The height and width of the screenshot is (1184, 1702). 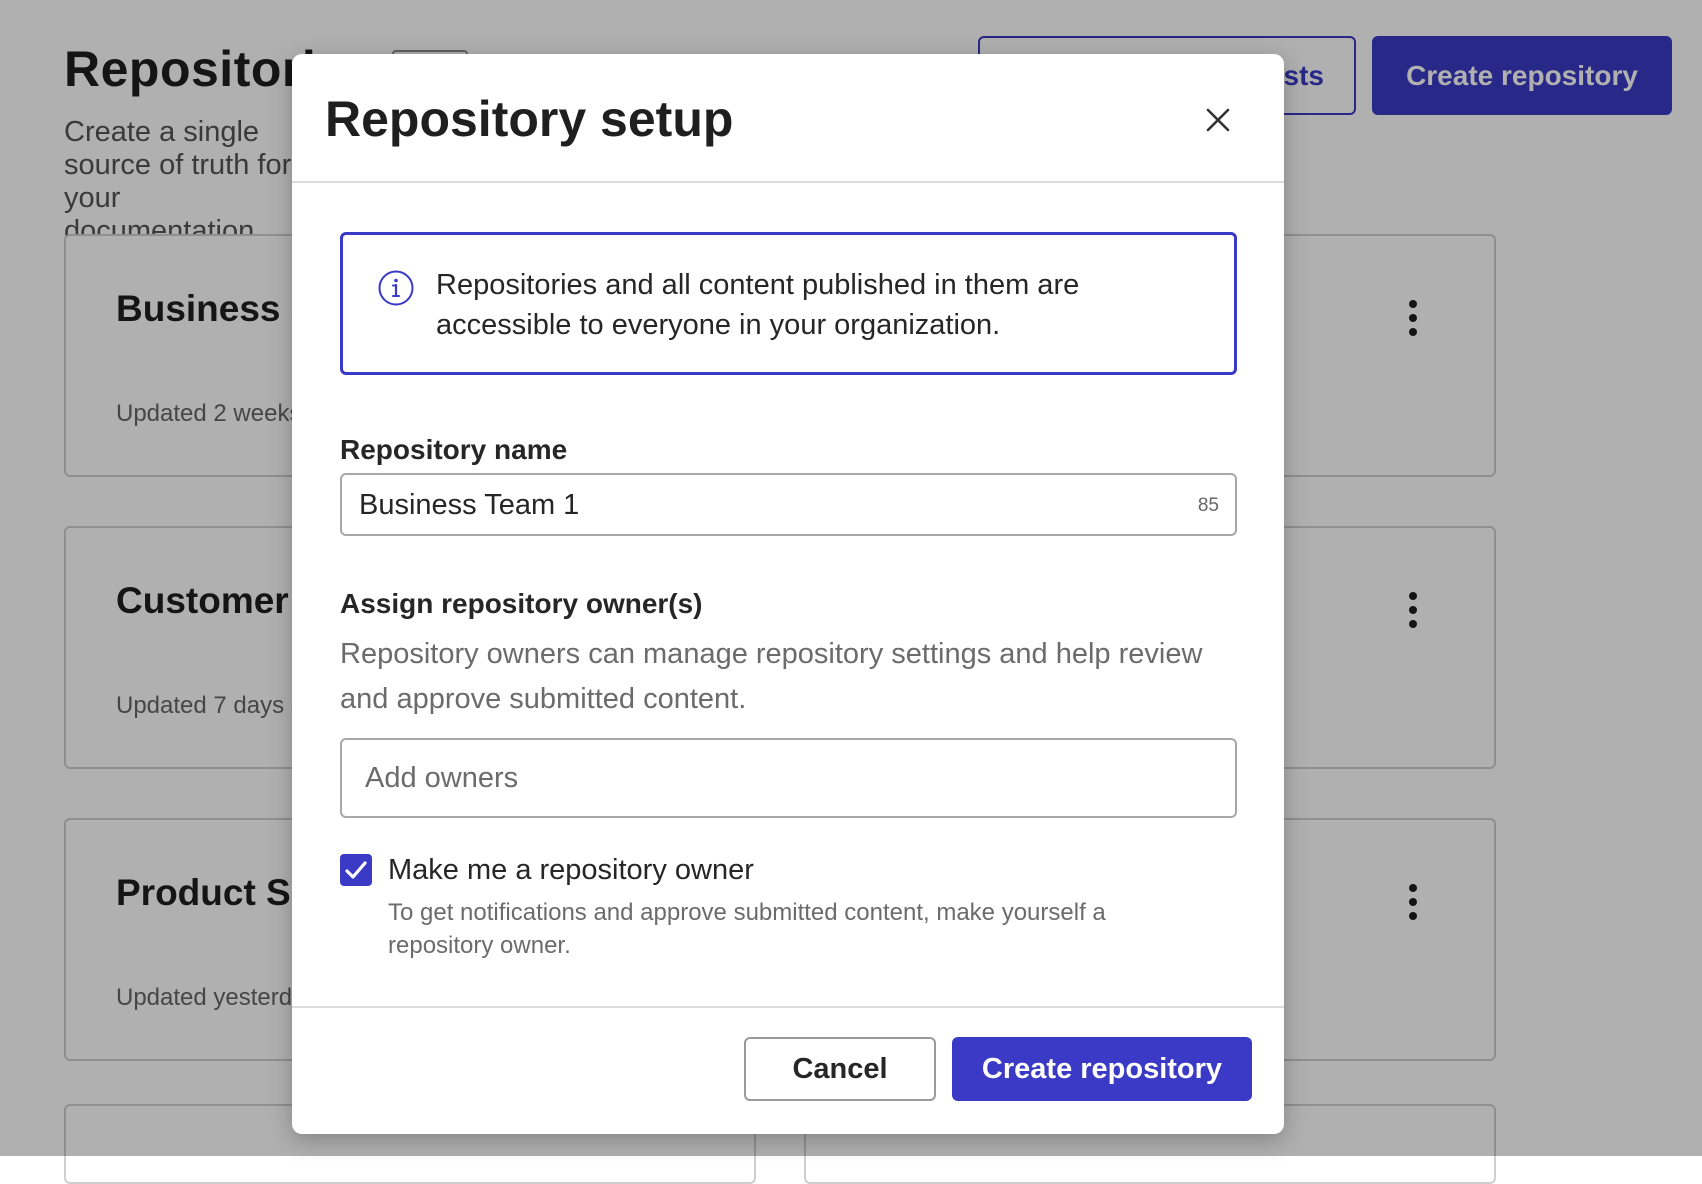 I want to click on repository-name-value: Business Team 1, so click(x=469, y=505).